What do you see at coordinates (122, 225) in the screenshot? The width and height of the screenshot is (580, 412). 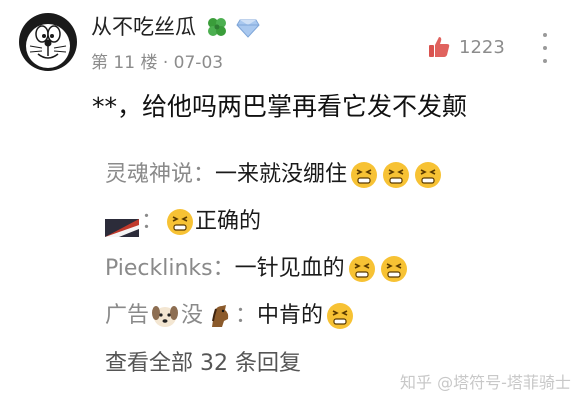 I see `flag-avatar-icon` at bounding box center [122, 225].